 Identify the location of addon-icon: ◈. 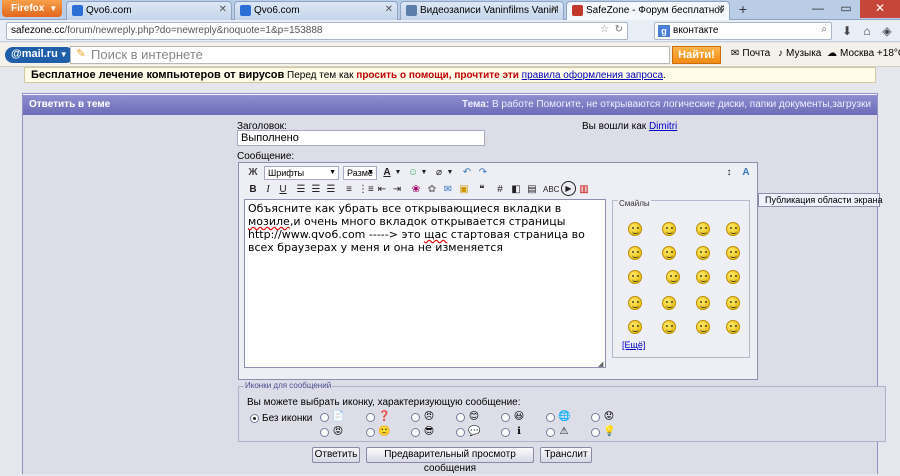
(887, 31).